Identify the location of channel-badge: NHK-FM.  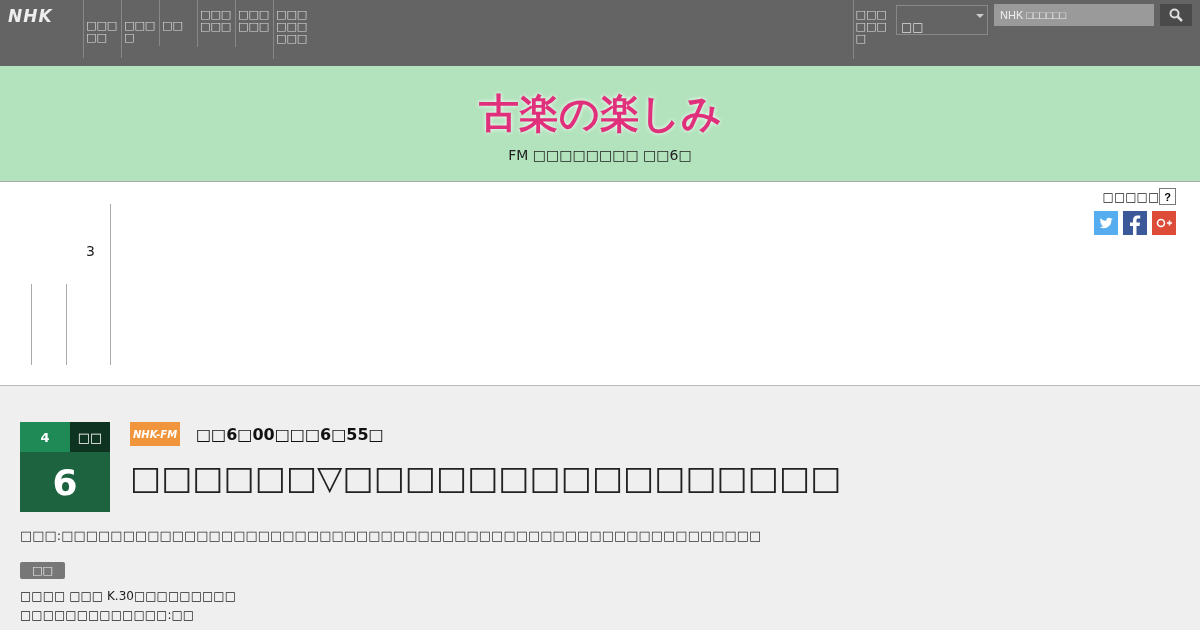
(155, 434).